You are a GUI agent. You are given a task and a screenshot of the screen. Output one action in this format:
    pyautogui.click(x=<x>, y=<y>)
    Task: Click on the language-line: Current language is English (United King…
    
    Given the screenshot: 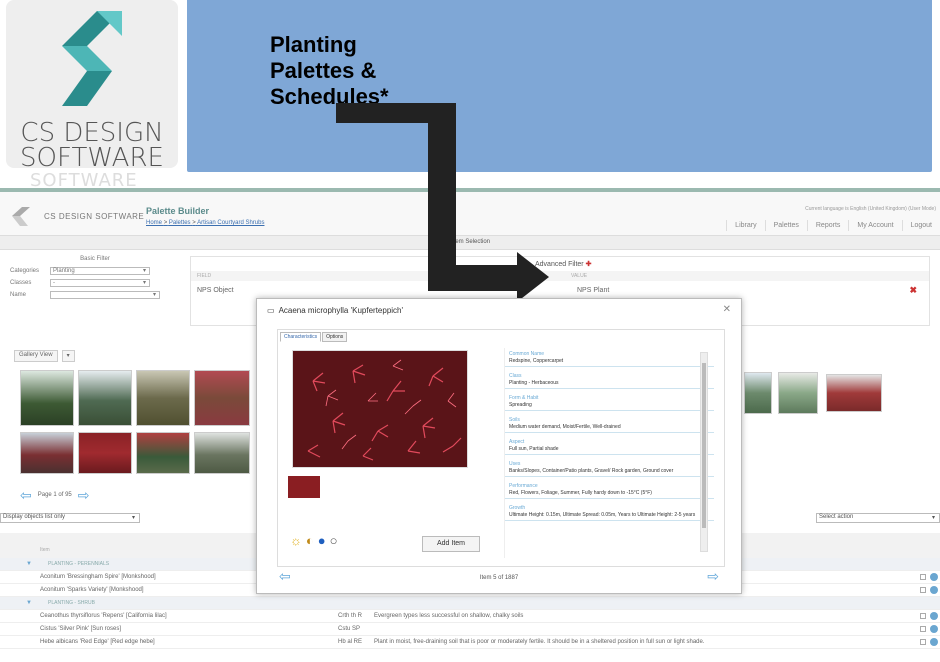 What is the action you would take?
    pyautogui.click(x=870, y=209)
    